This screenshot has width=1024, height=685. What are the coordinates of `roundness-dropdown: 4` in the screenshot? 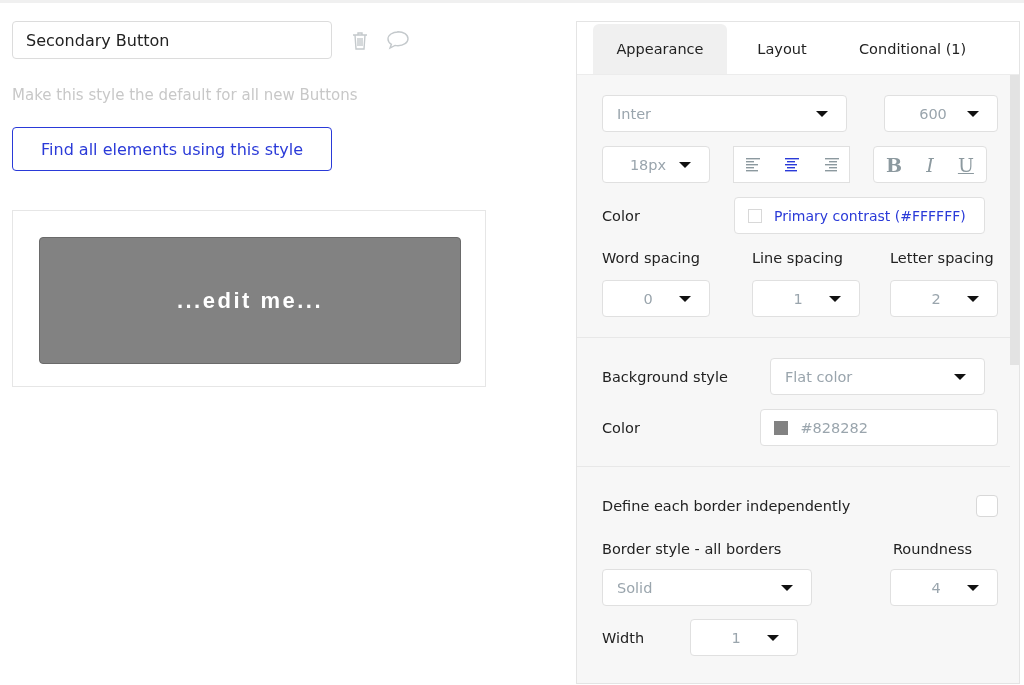 It's located at (944, 587).